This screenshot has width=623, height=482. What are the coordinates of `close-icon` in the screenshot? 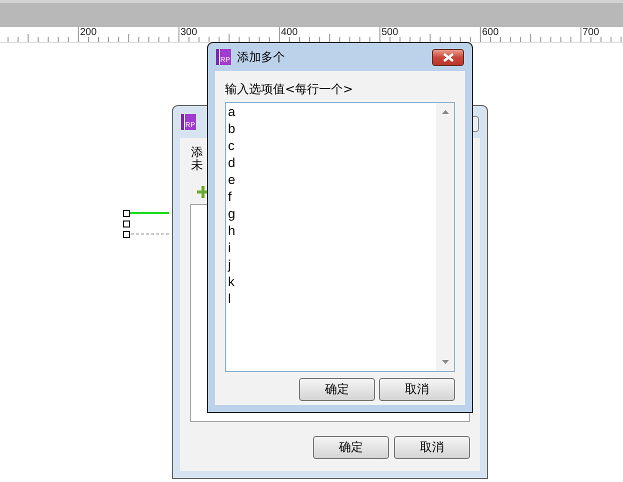 It's located at (448, 57).